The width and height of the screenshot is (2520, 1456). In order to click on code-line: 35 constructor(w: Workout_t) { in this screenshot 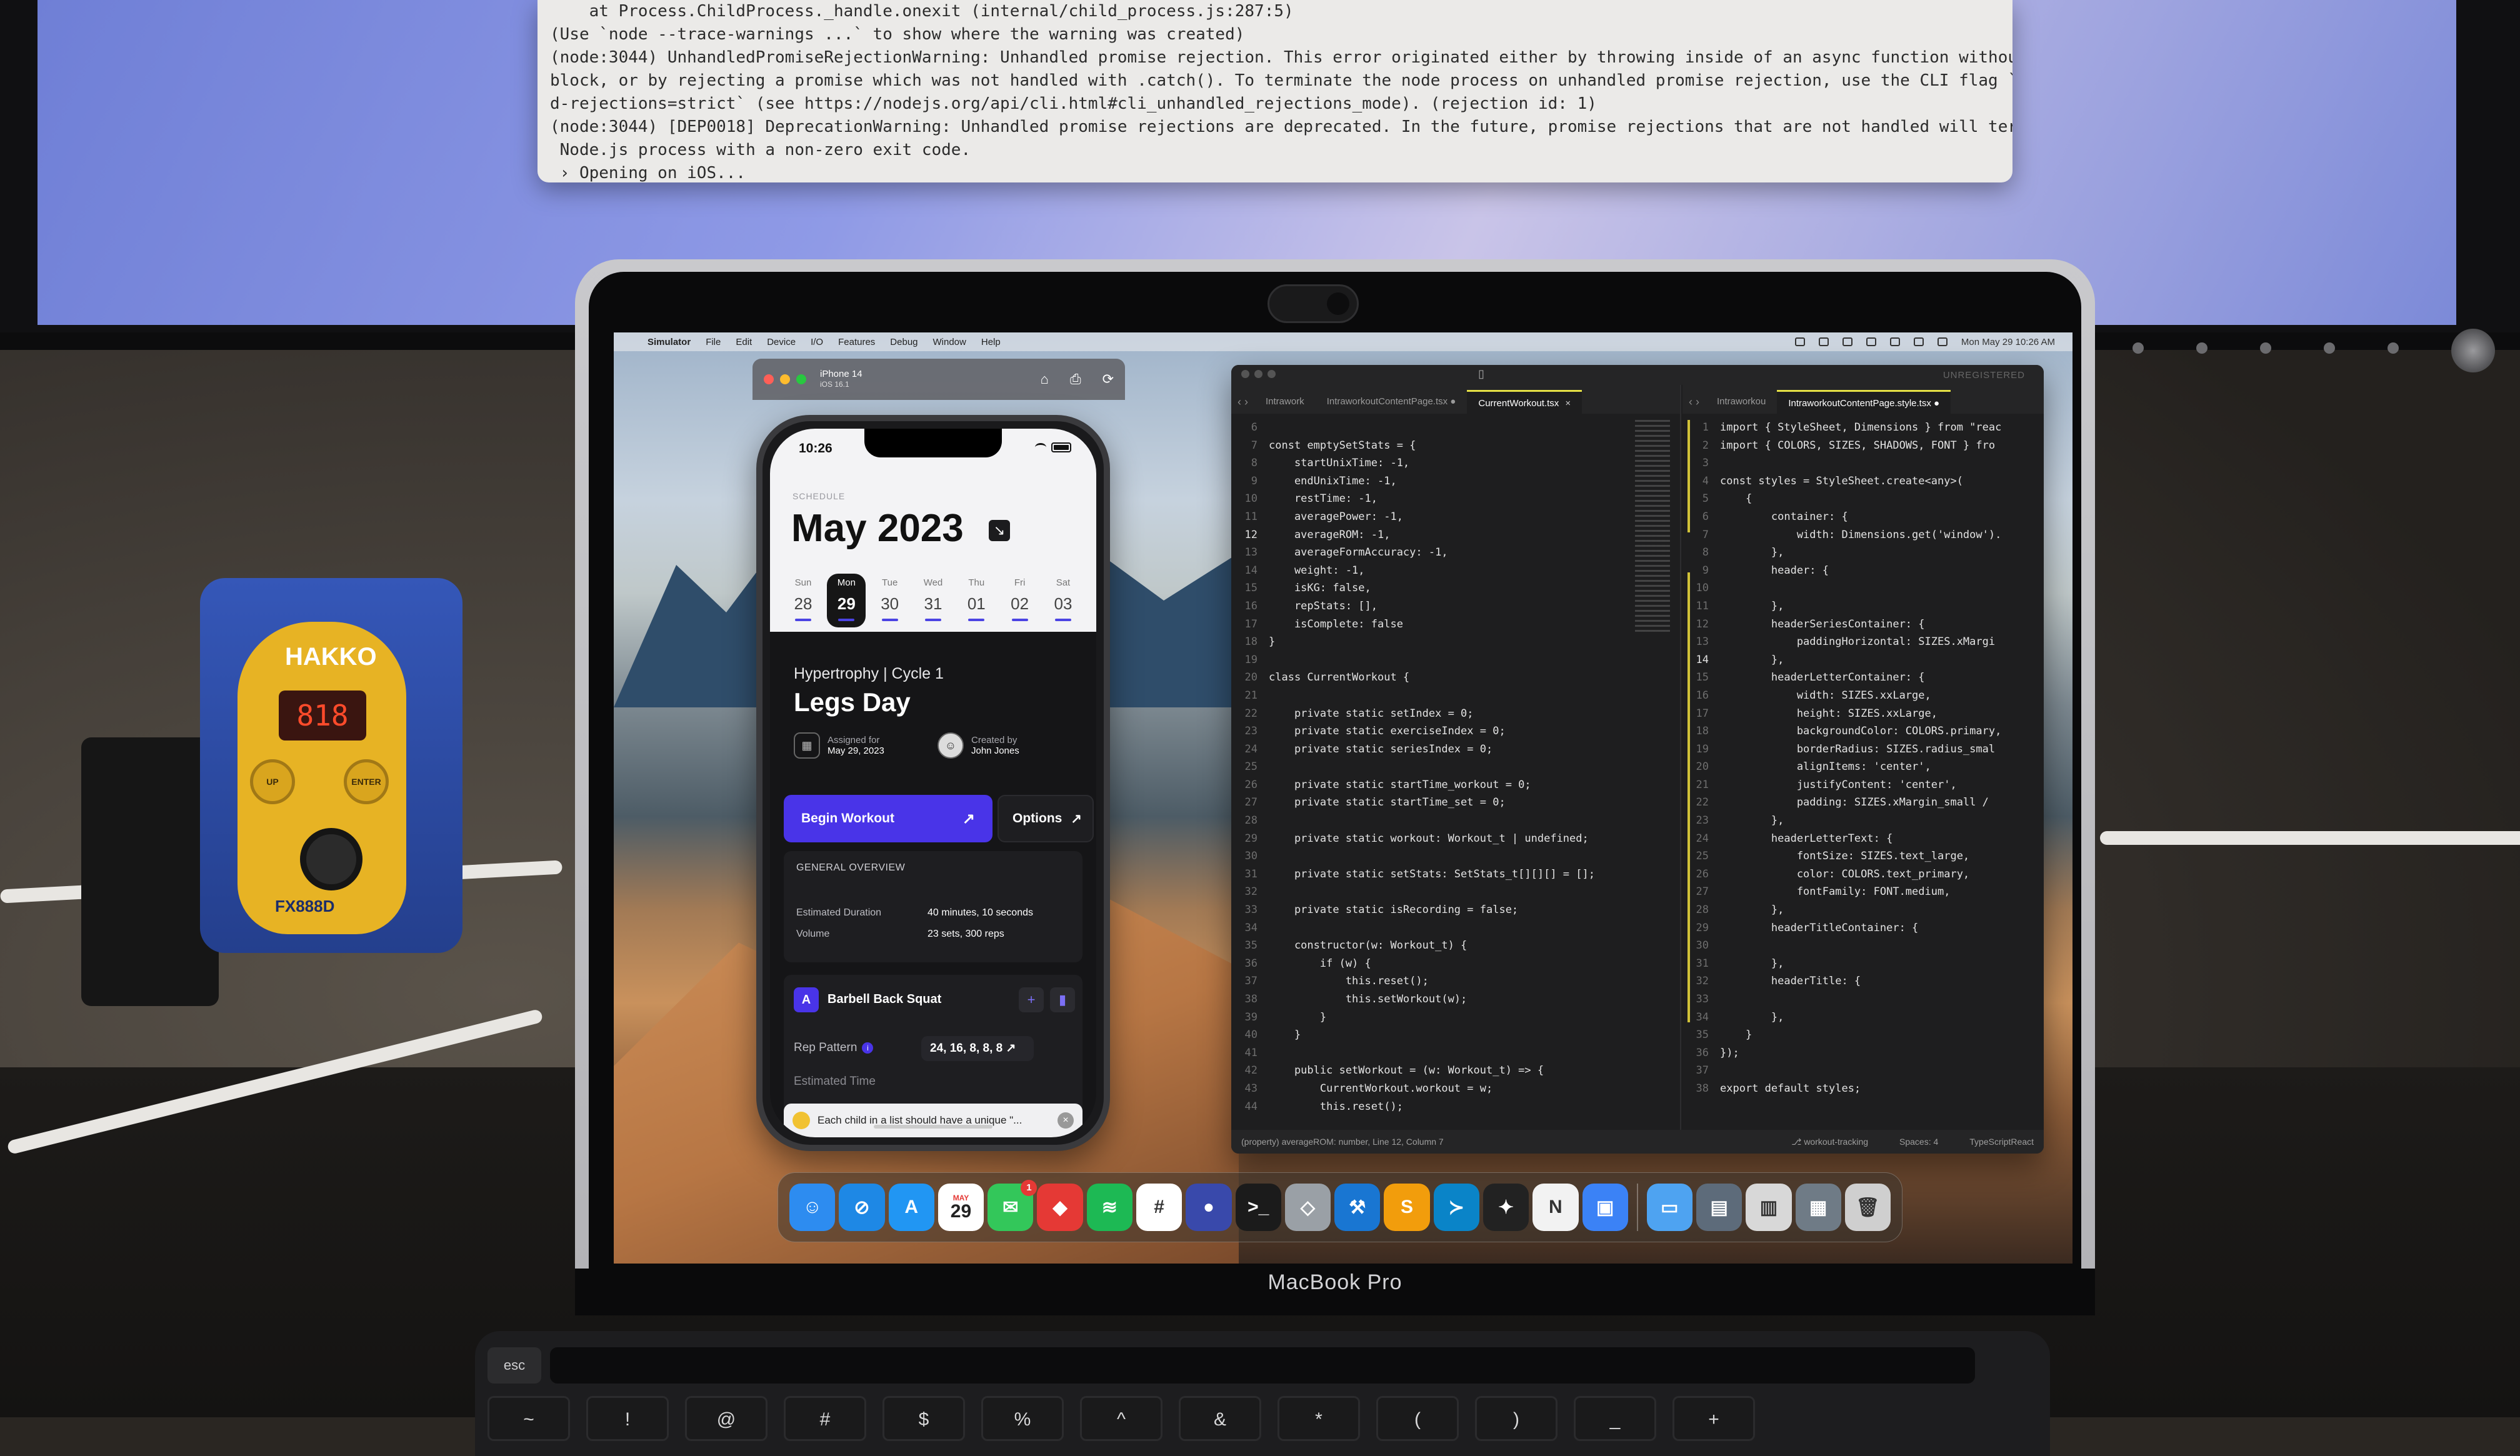, I will do `click(1455, 946)`.